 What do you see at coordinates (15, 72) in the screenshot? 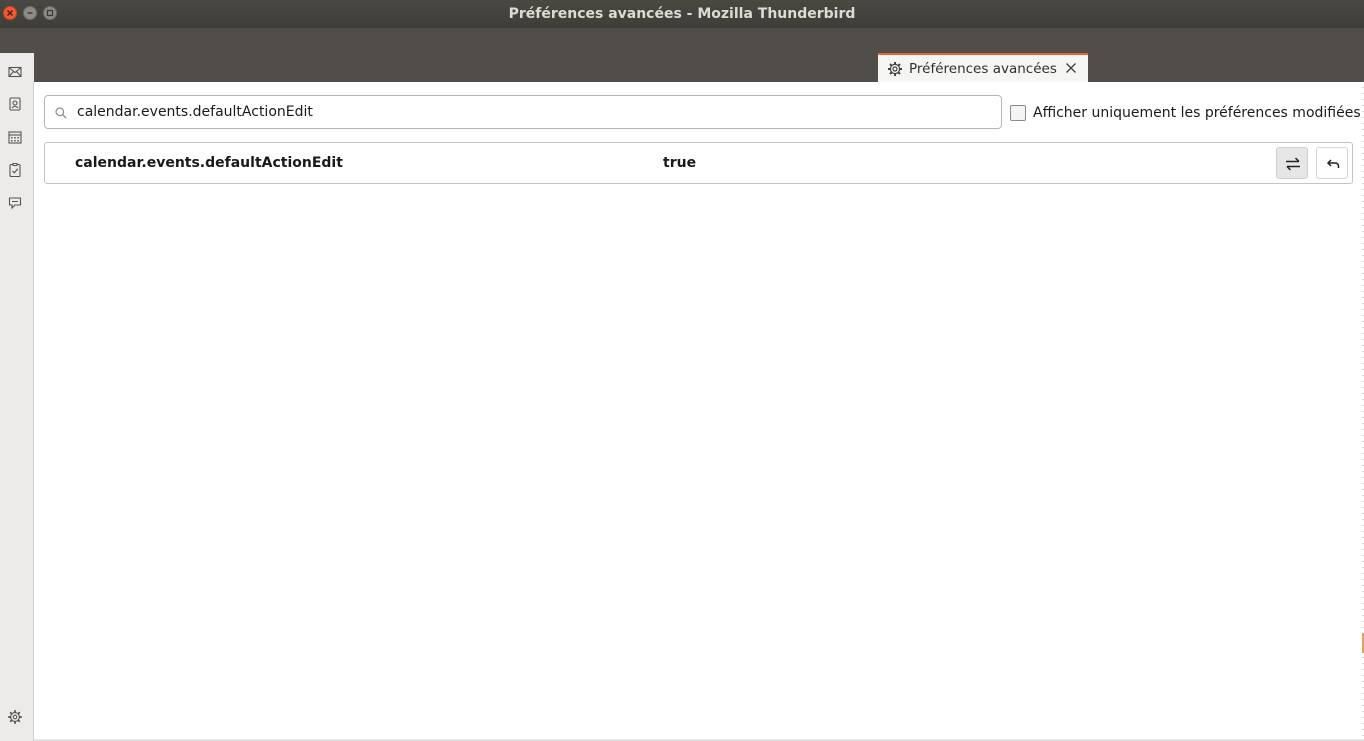
I see `mail-icon` at bounding box center [15, 72].